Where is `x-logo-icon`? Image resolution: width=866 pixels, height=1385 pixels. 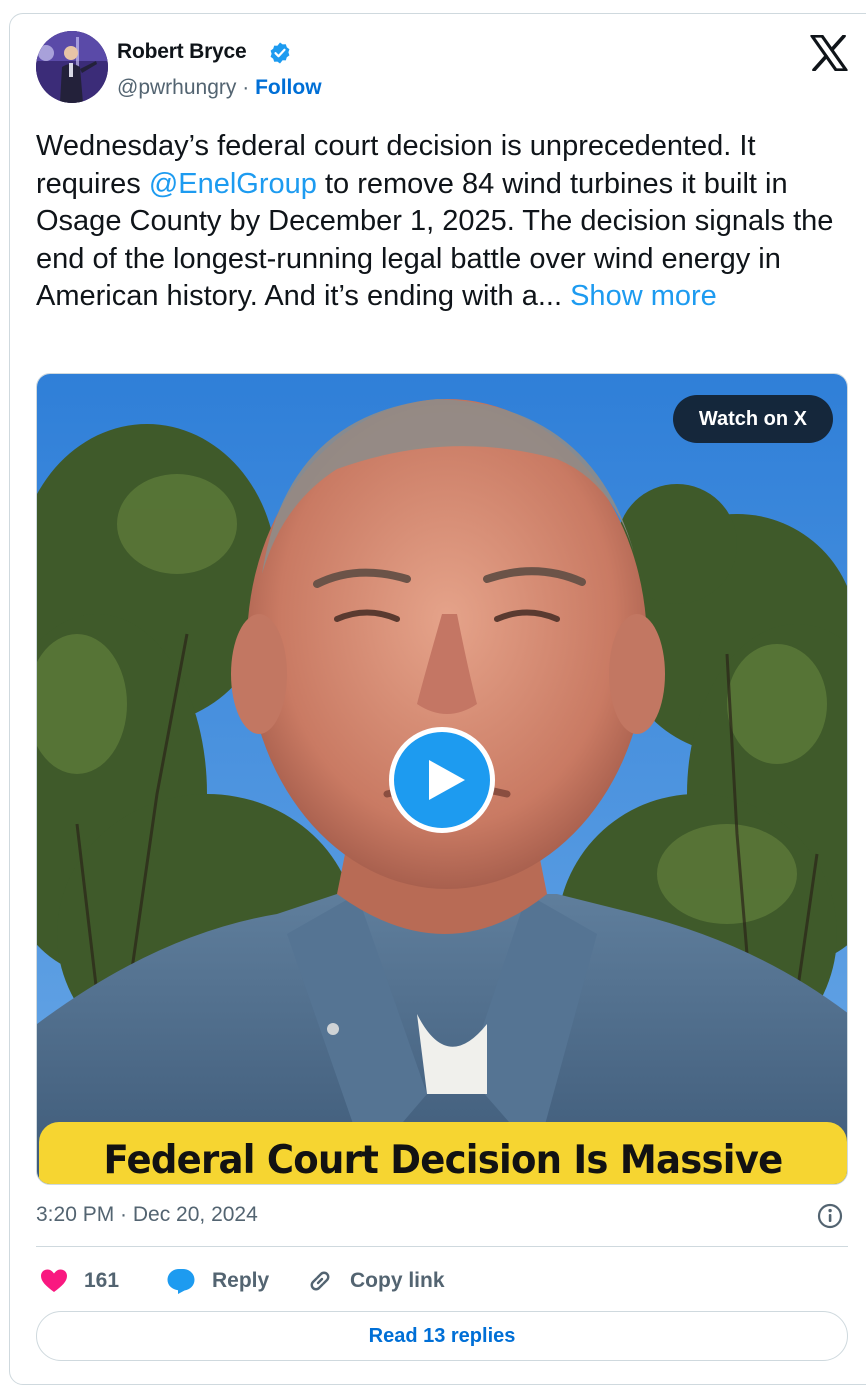
x-logo-icon is located at coordinates (829, 53).